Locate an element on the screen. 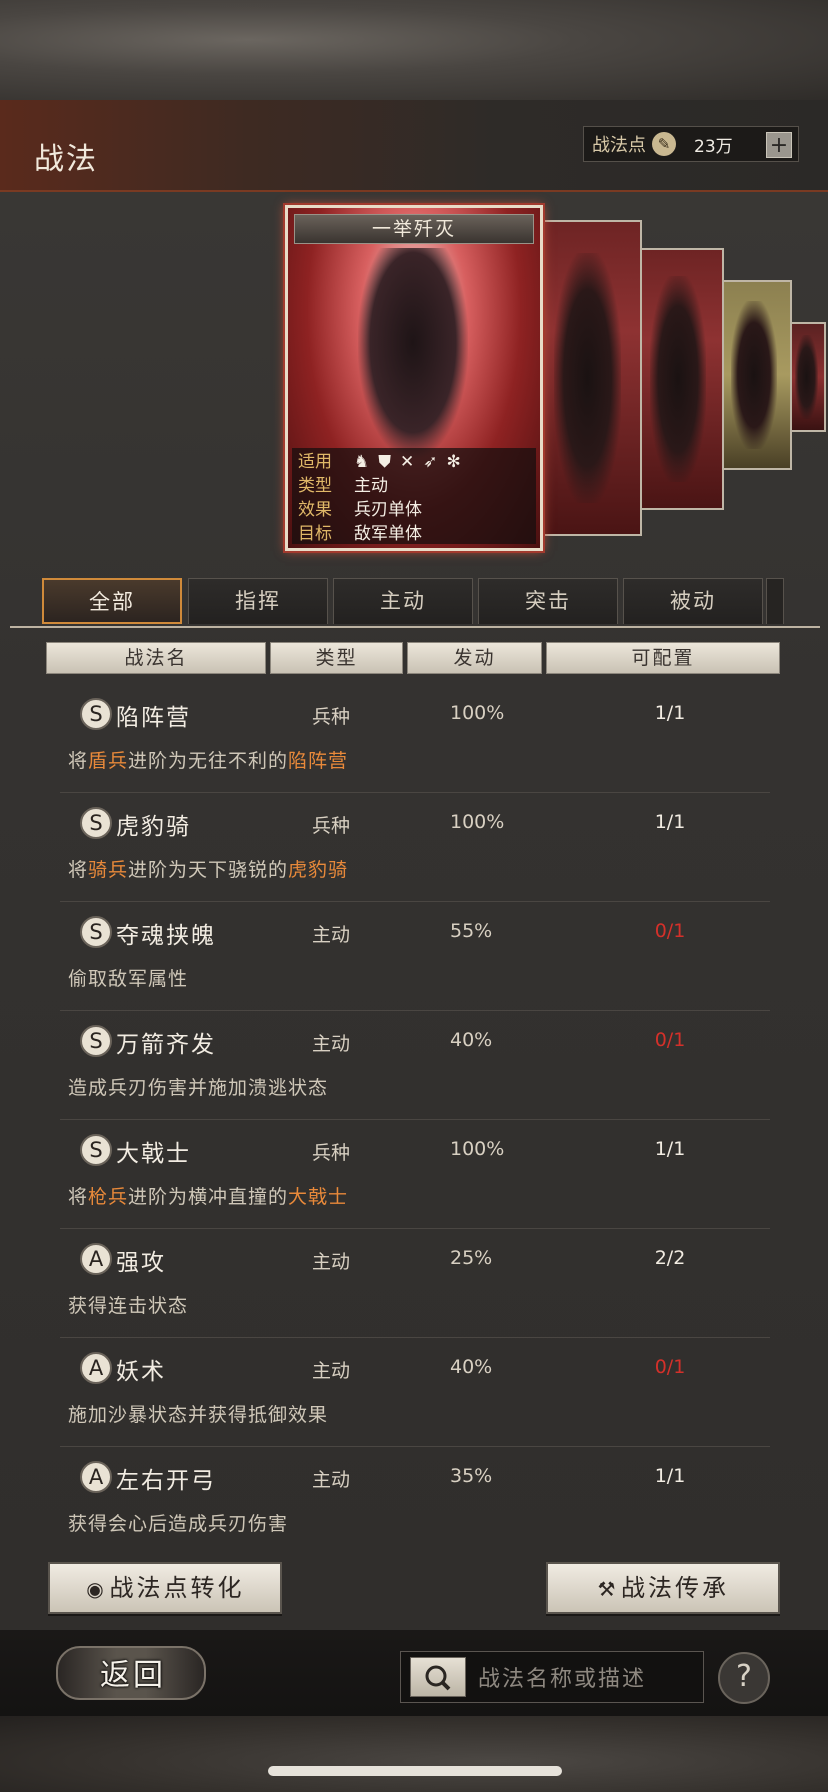 This screenshot has width=828, height=1792. skill-row: A 左右开弓 主动 35% 1/1 获得会心后造成兵刃伤害 is located at coordinates (415, 1496).